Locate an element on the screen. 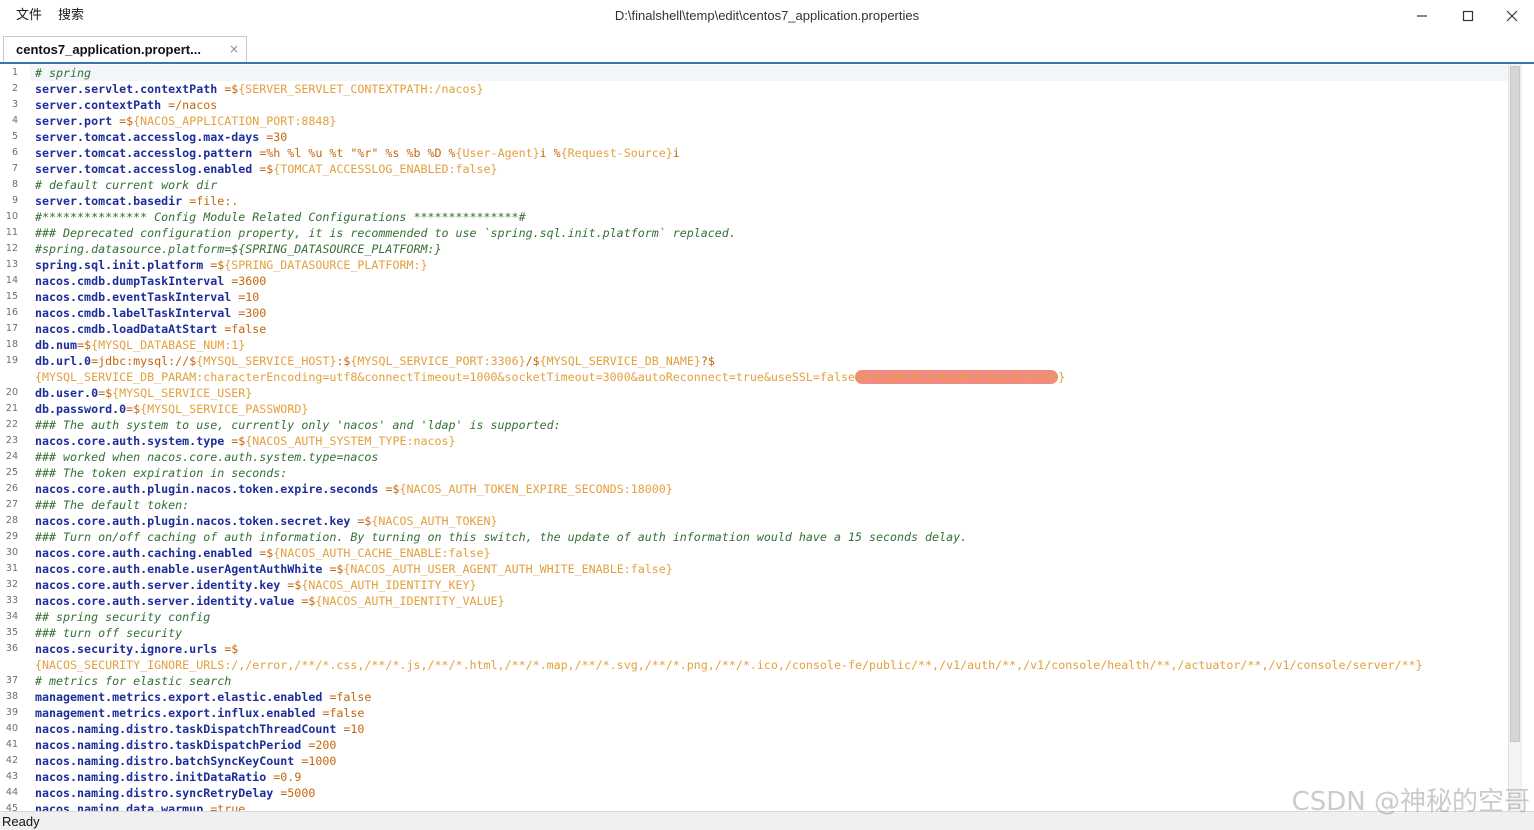  editor-line: 37 # metrics for elastic search is located at coordinates (754, 681).